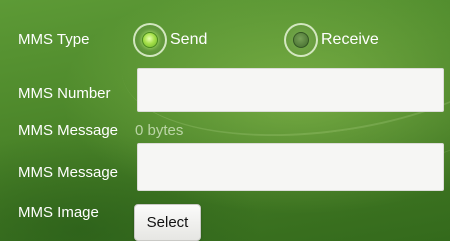  I want to click on mms-image-label: MMS Image, so click(58, 212).